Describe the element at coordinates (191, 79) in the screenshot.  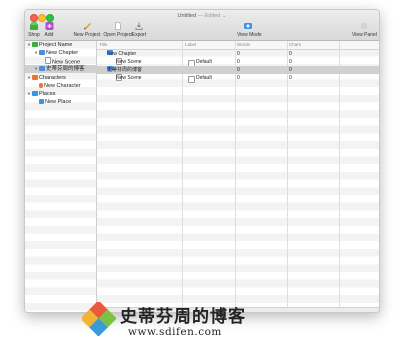
I see `label-checkbox` at that location.